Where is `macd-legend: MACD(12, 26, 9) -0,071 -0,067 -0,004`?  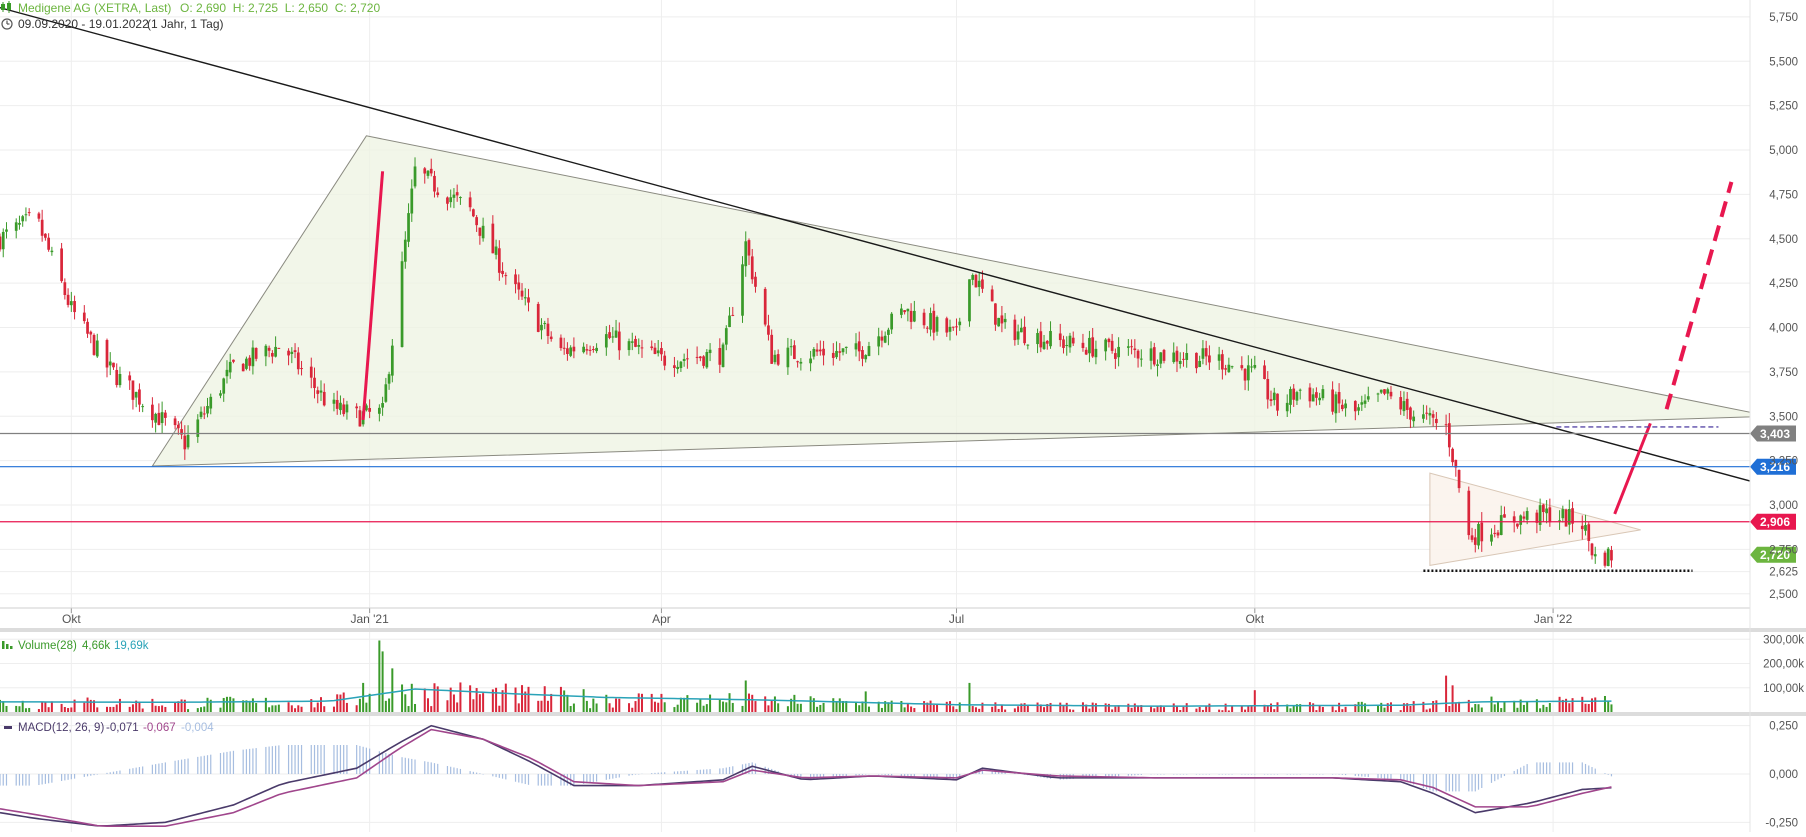
macd-legend: MACD(12, 26, 9) -0,071 -0,067 -0,004 is located at coordinates (109, 728).